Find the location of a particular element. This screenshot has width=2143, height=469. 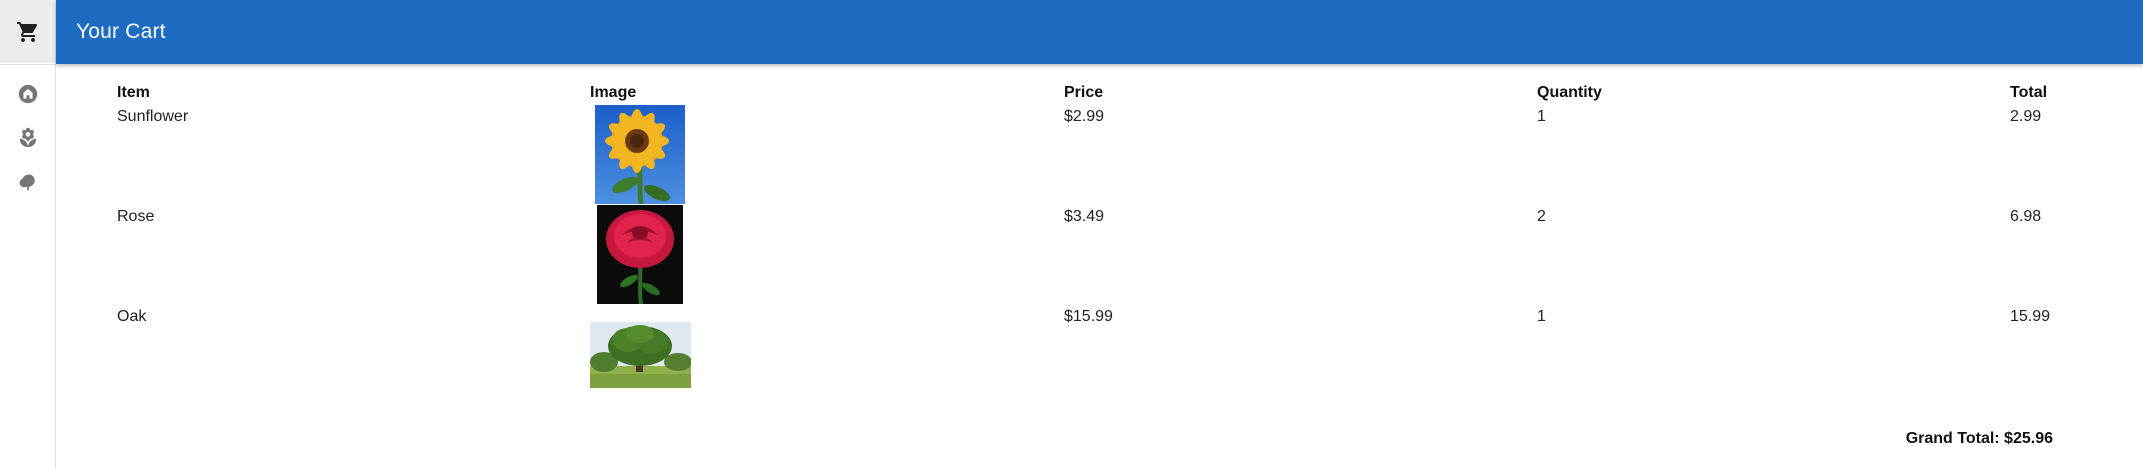

item-total: 6.98 is located at coordinates (2026, 216).